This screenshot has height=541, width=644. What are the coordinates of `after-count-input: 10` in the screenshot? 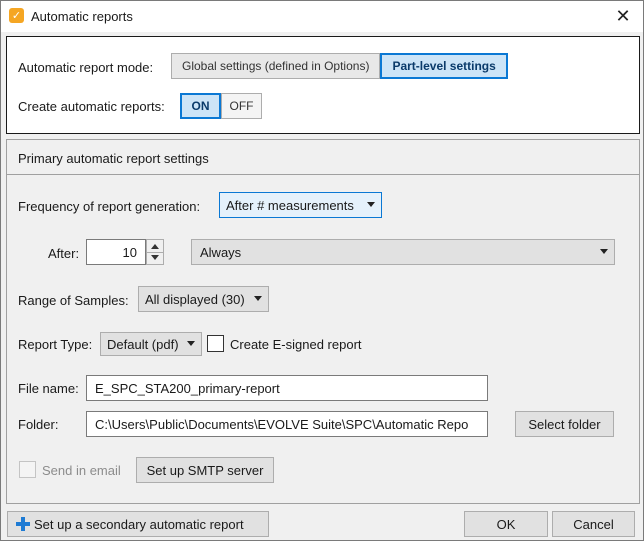 It's located at (116, 252).